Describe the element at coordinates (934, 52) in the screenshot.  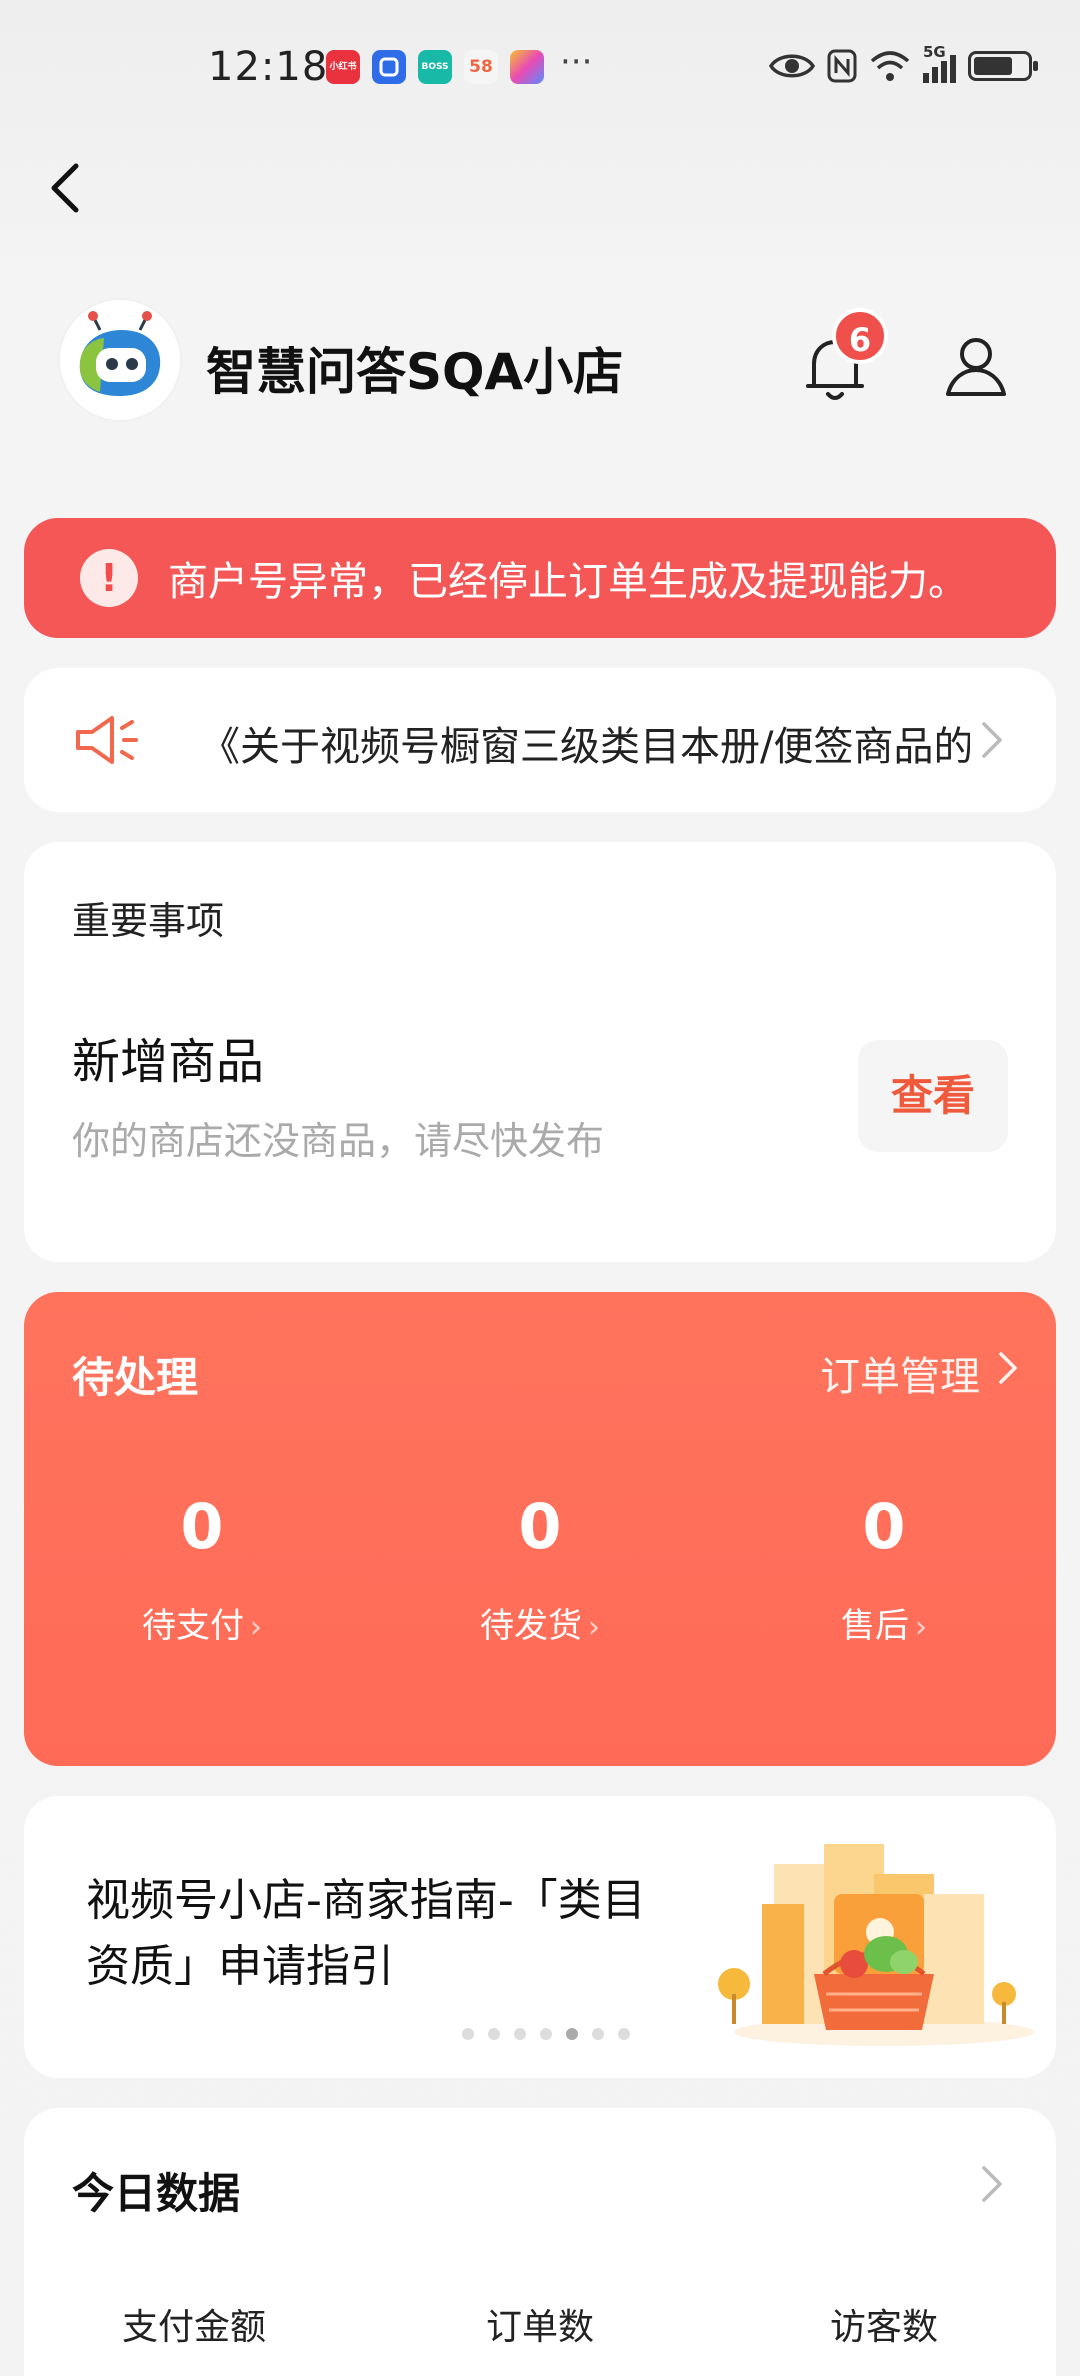
I see `signal-type-label: 5G` at that location.